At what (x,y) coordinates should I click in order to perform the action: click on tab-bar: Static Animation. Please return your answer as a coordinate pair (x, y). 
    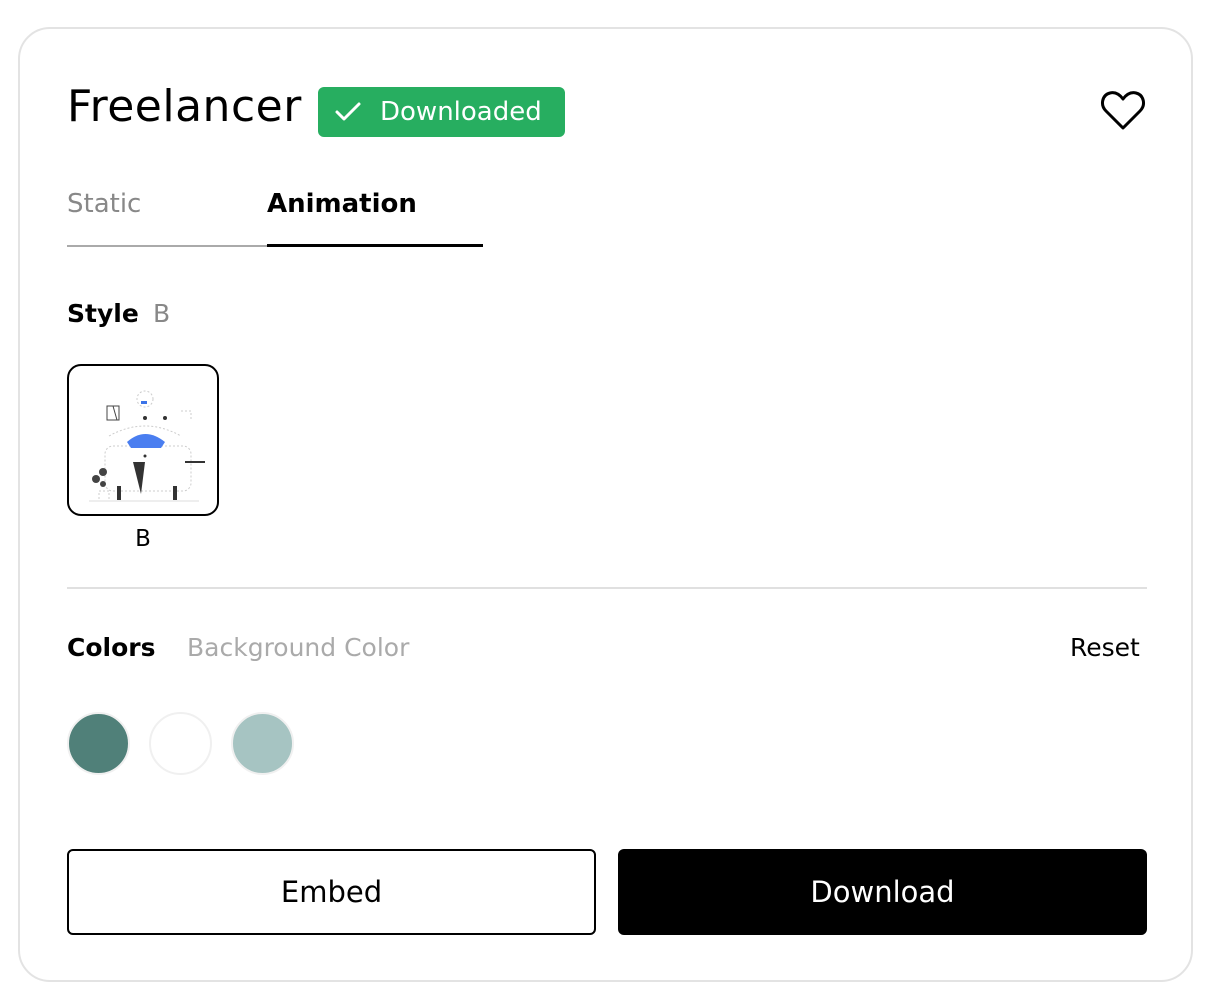
    Looking at the image, I should click on (275, 219).